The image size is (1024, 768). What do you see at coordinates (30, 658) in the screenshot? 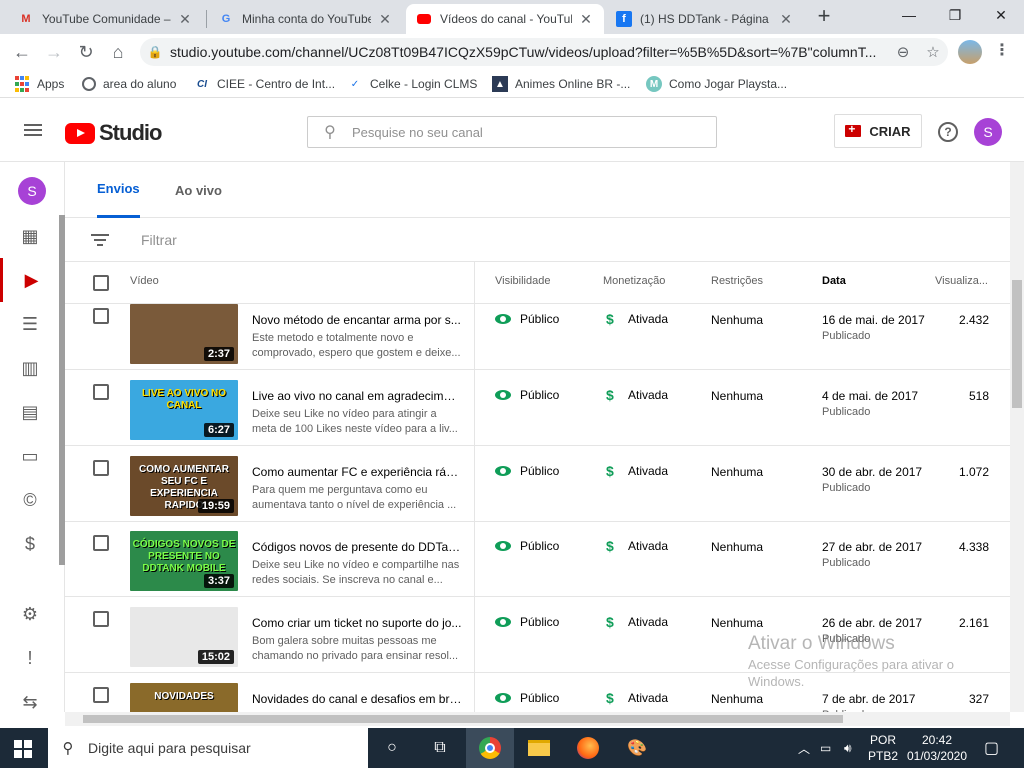
I see `feedback-icon: !` at bounding box center [30, 658].